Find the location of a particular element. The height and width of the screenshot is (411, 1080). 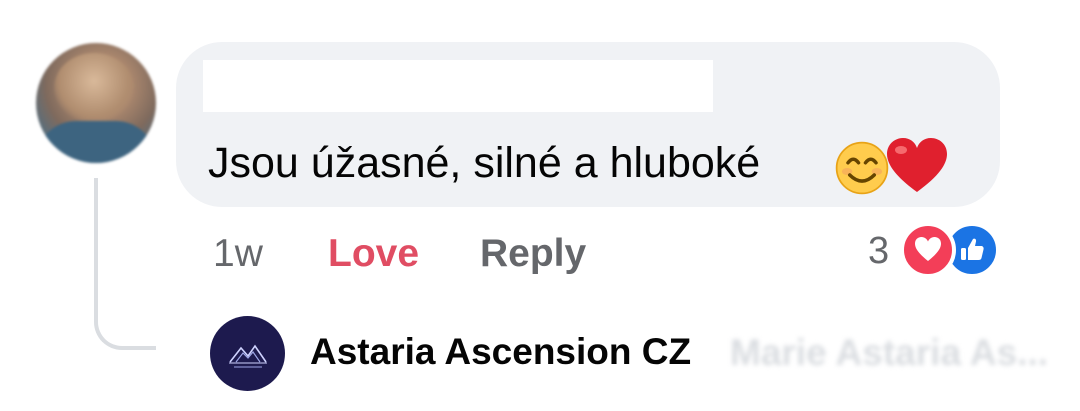

reaction-count: 3 is located at coordinates (878, 251).